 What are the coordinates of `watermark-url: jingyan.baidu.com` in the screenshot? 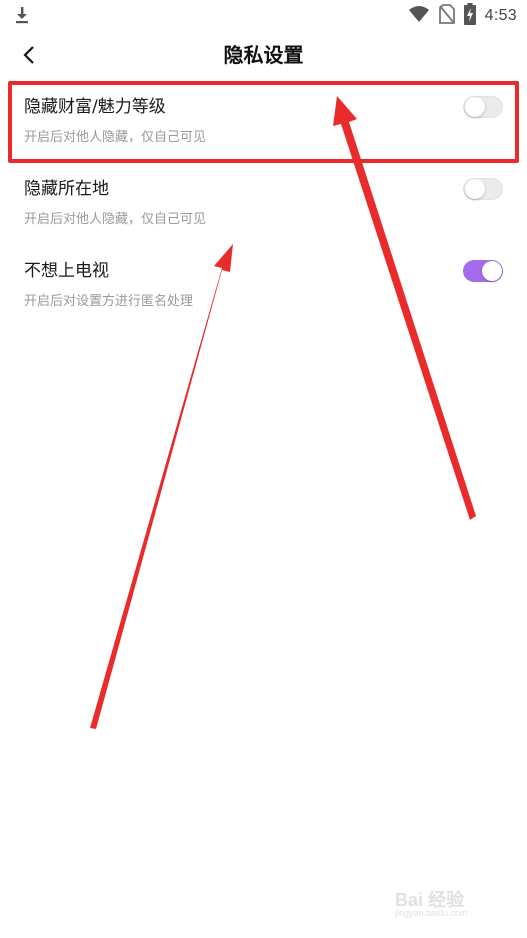 It's located at (431, 913).